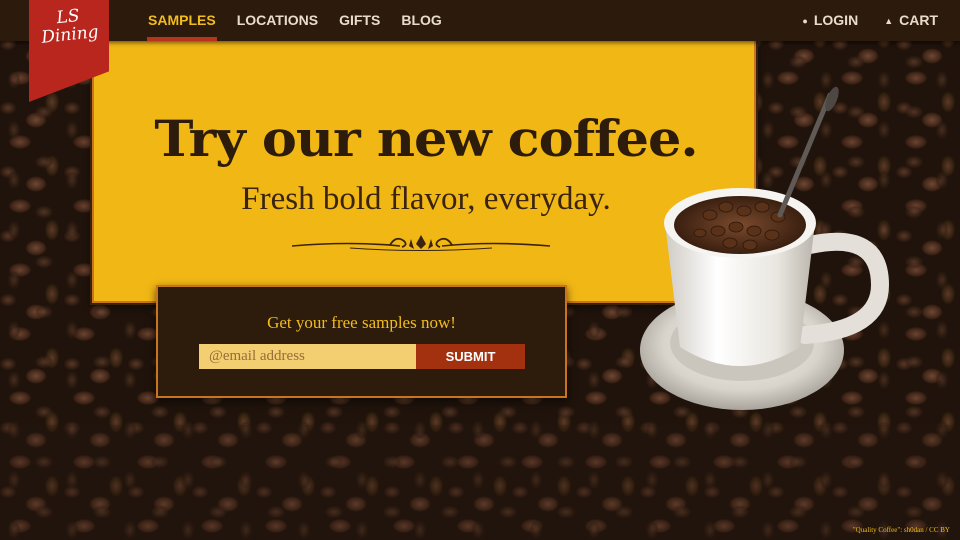 The image size is (960, 540). Describe the element at coordinates (182, 20) in the screenshot. I see `nav-item-samples: SAMPLES` at that location.